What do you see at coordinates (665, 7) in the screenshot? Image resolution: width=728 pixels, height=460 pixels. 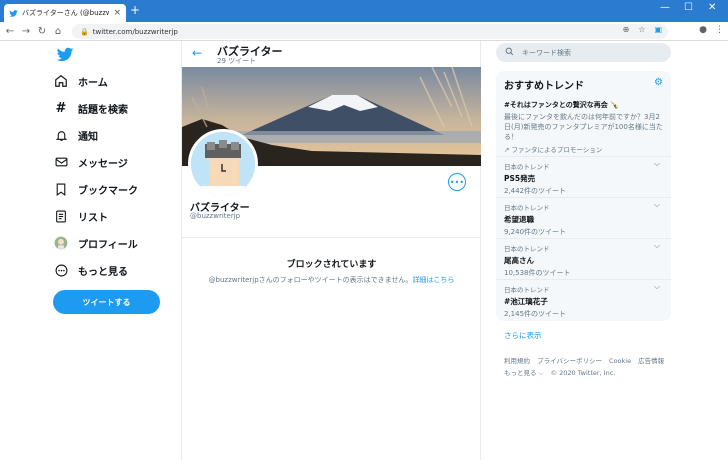 I see `minimize-icon: —` at bounding box center [665, 7].